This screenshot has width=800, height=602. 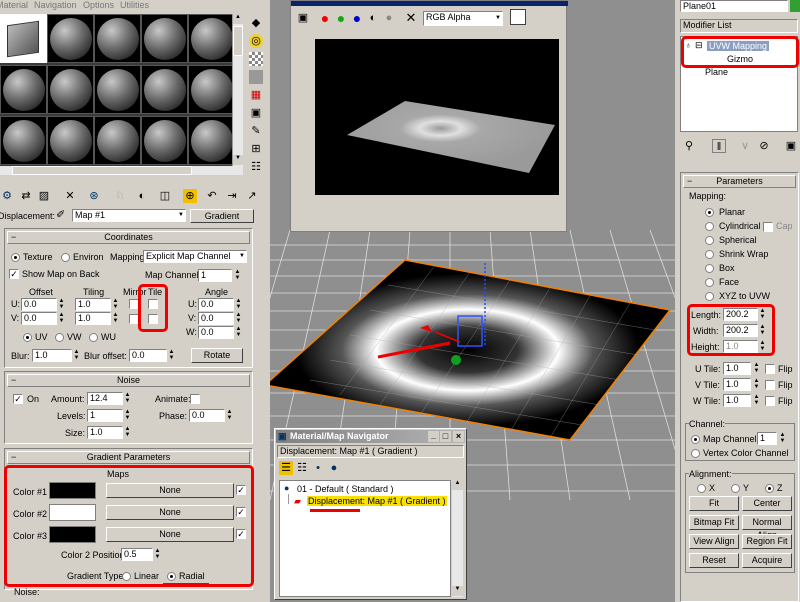 What do you see at coordinates (709, 212) in the screenshot?
I see `planar-radio` at bounding box center [709, 212].